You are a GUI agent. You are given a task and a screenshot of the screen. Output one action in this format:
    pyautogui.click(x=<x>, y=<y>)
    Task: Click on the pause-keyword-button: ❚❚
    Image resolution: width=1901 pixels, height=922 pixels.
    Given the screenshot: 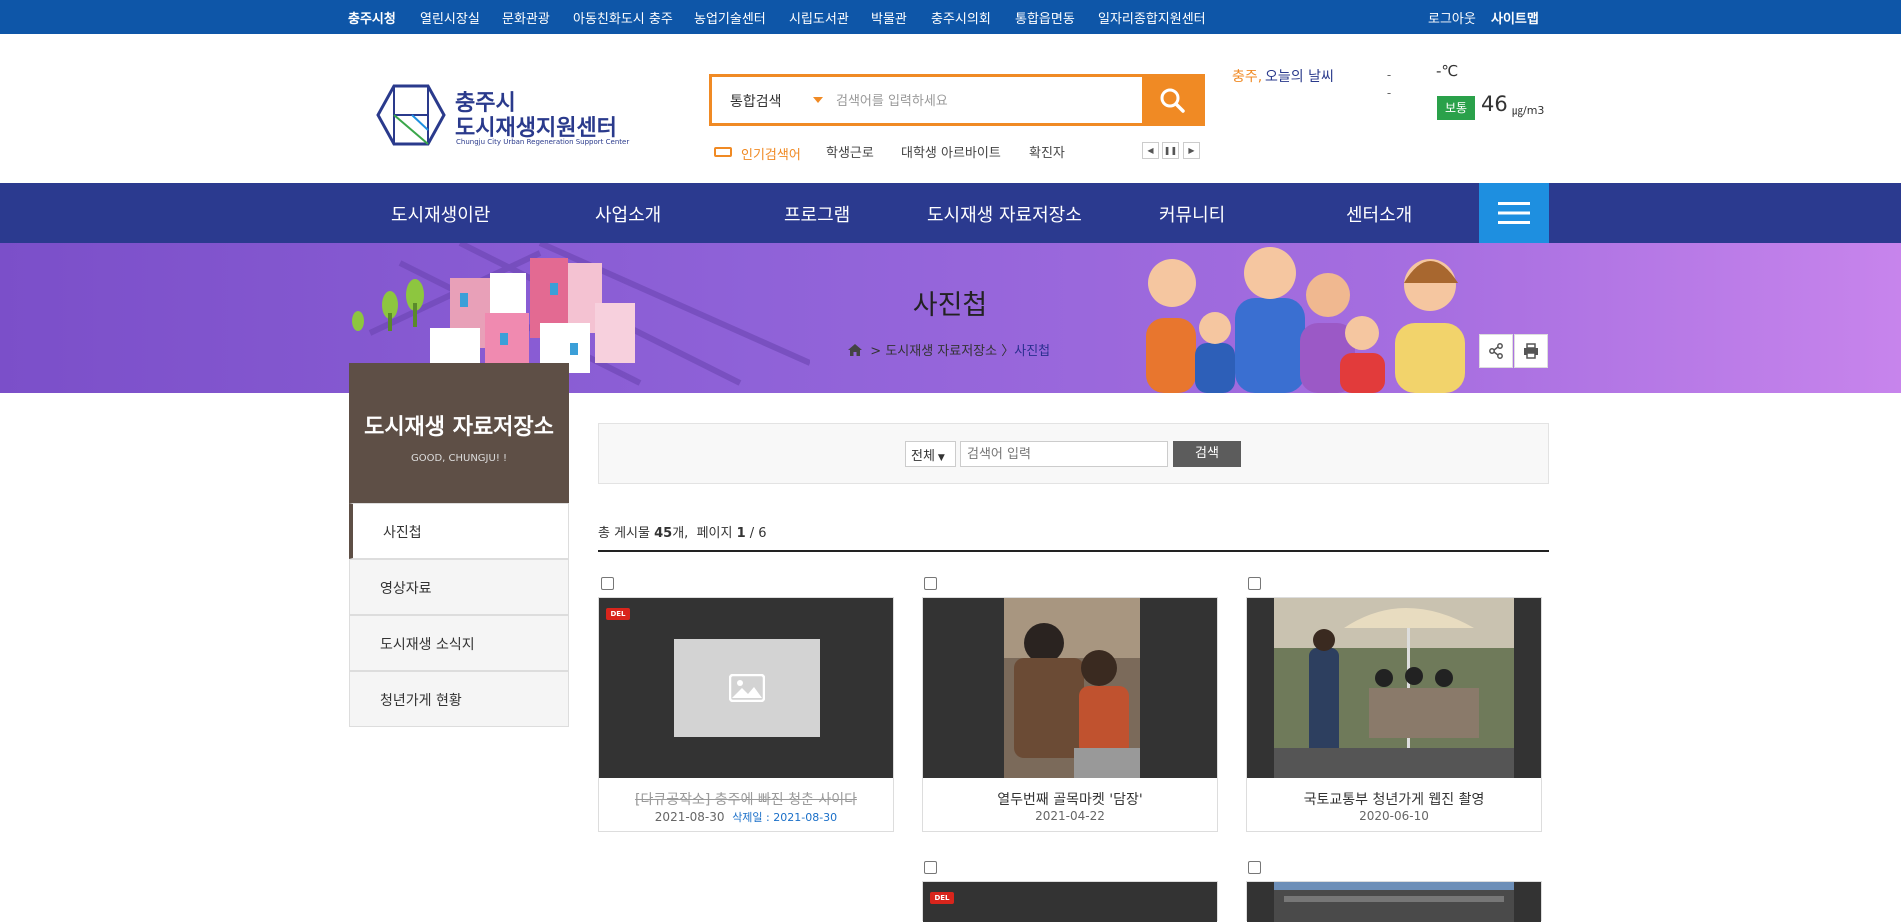 What is the action you would take?
    pyautogui.click(x=1170, y=150)
    